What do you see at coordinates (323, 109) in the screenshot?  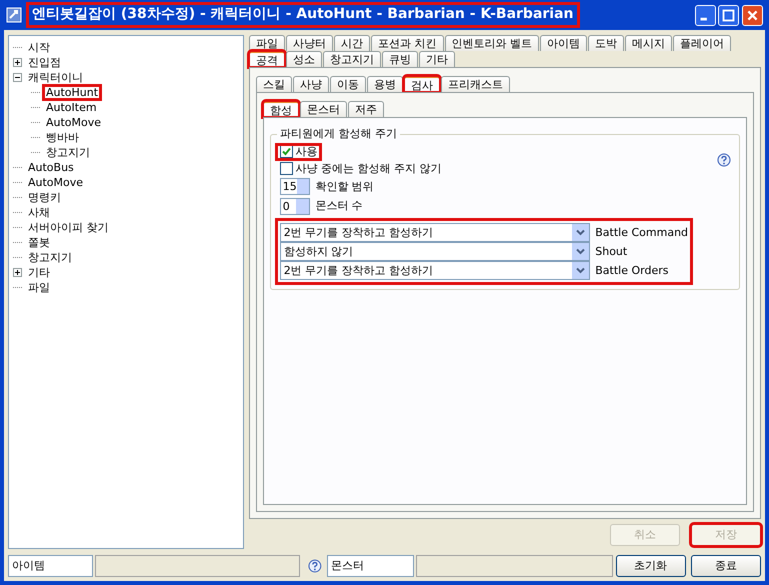 I see `tab: 몬스터` at bounding box center [323, 109].